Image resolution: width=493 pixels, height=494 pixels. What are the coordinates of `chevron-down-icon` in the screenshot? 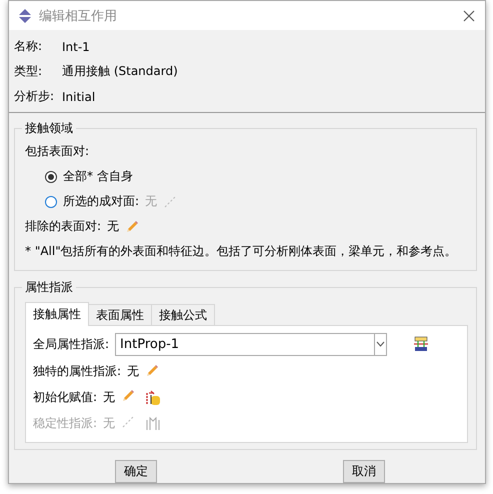 It's located at (381, 344).